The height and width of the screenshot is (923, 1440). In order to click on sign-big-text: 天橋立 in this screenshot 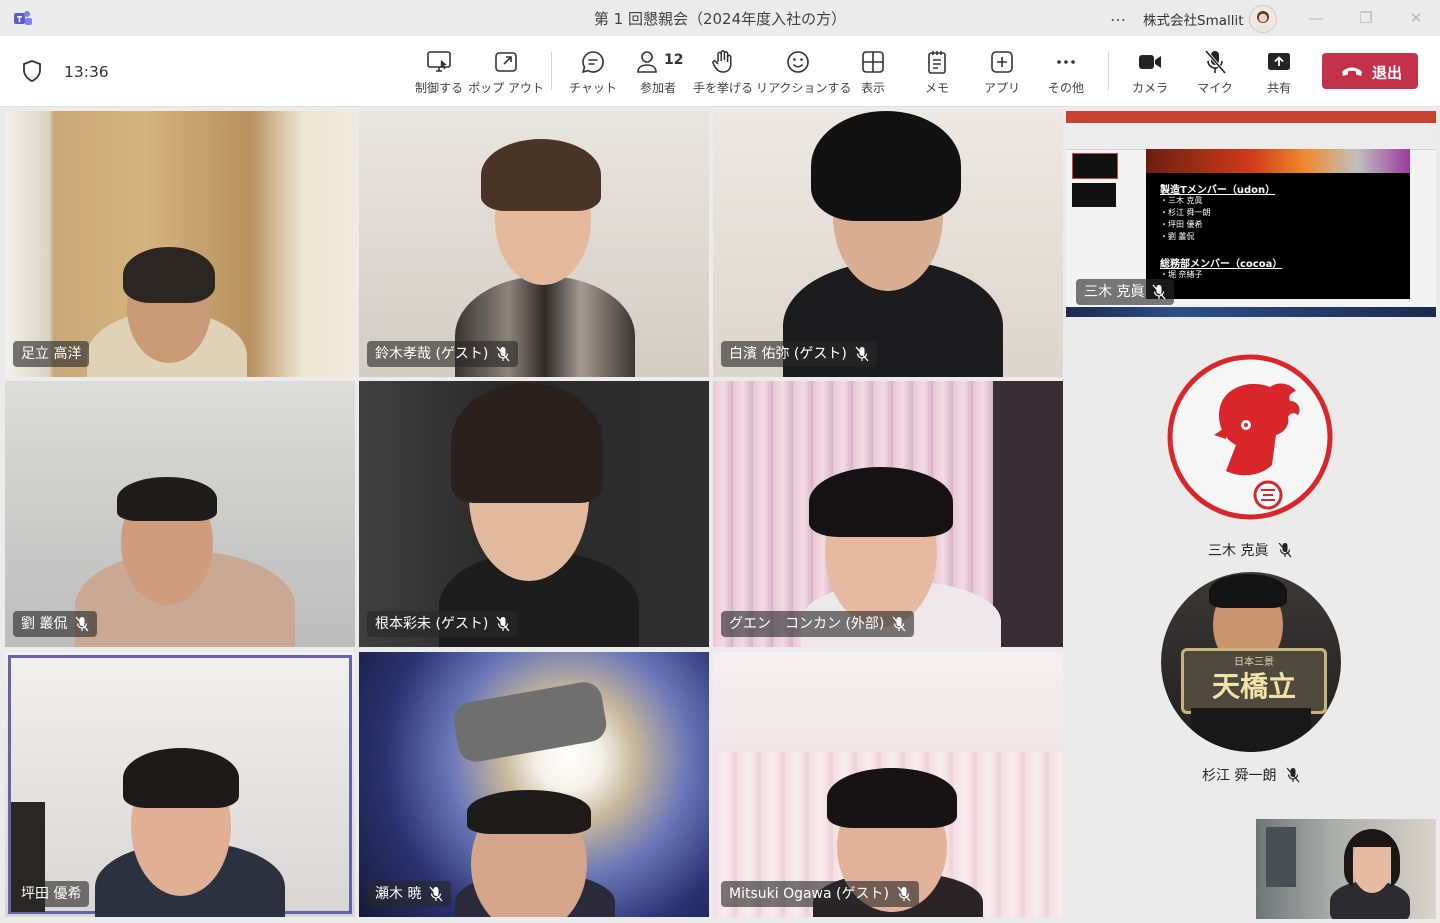, I will do `click(1253, 686)`.